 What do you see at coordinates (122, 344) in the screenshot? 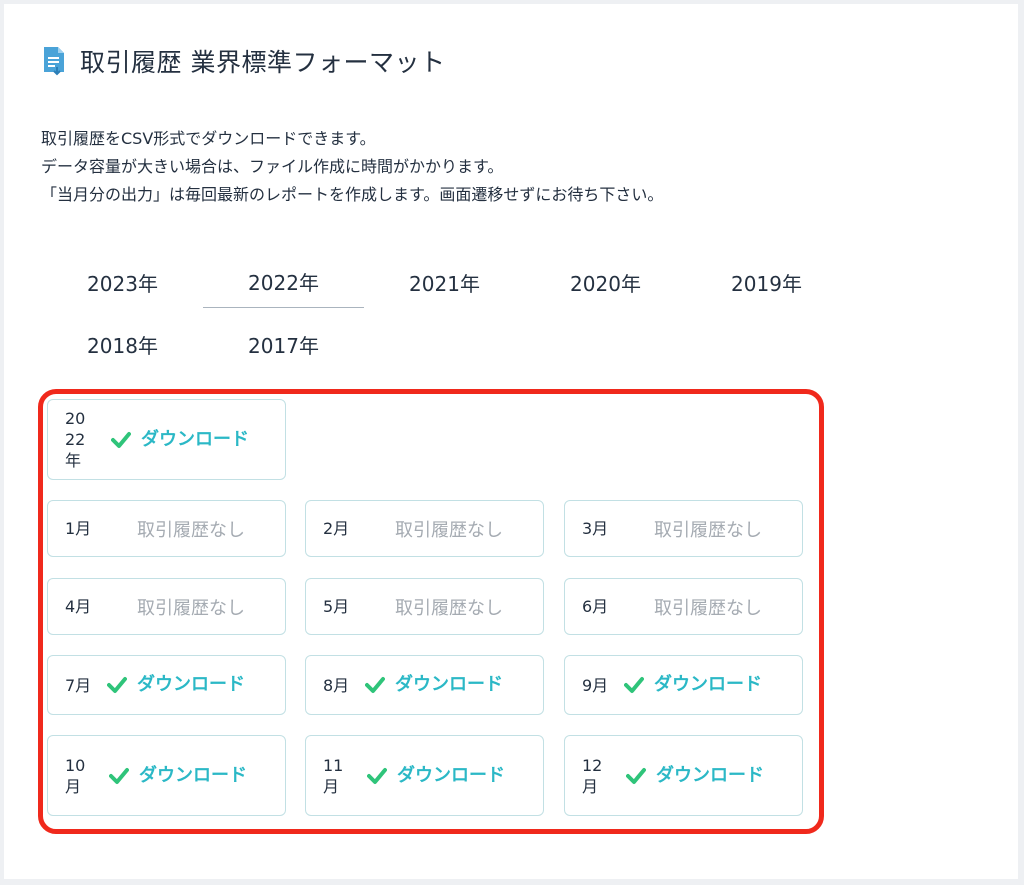
I see `tab-2018: 2018年` at bounding box center [122, 344].